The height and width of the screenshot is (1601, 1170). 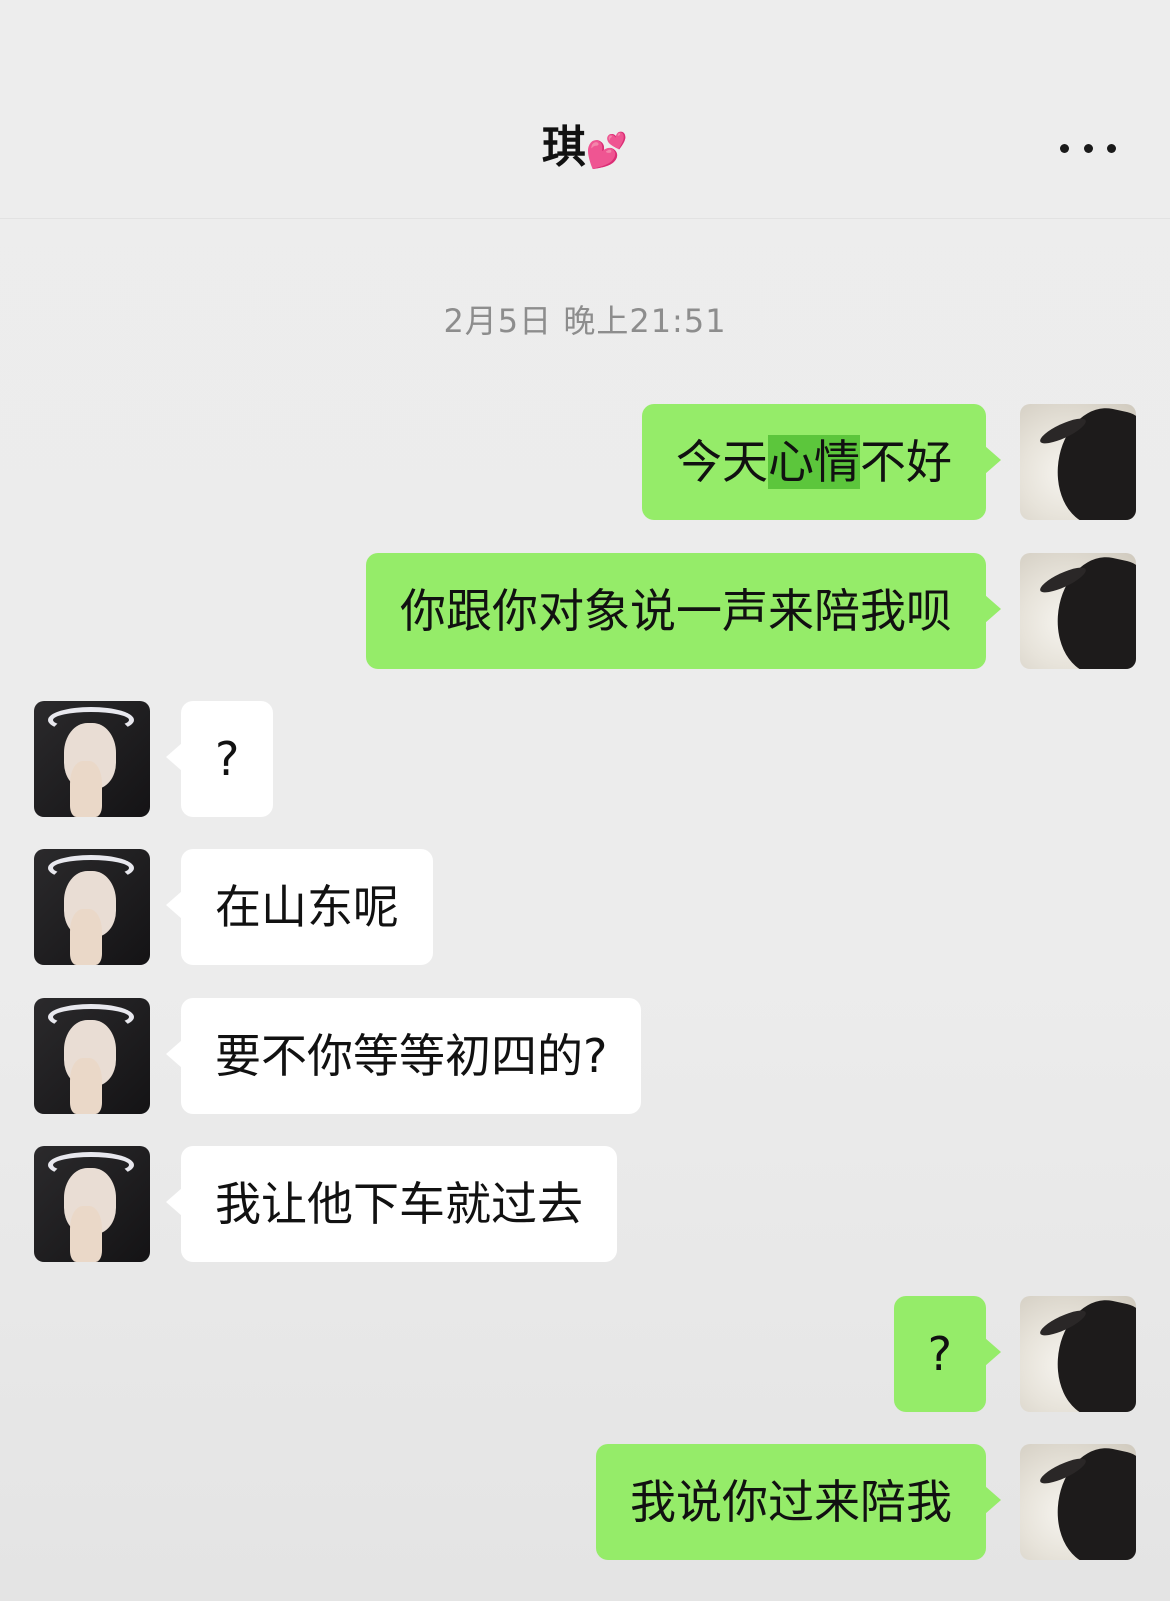 I want to click on message-row-incoming: 我让他下车就过去, so click(x=585, y=1204).